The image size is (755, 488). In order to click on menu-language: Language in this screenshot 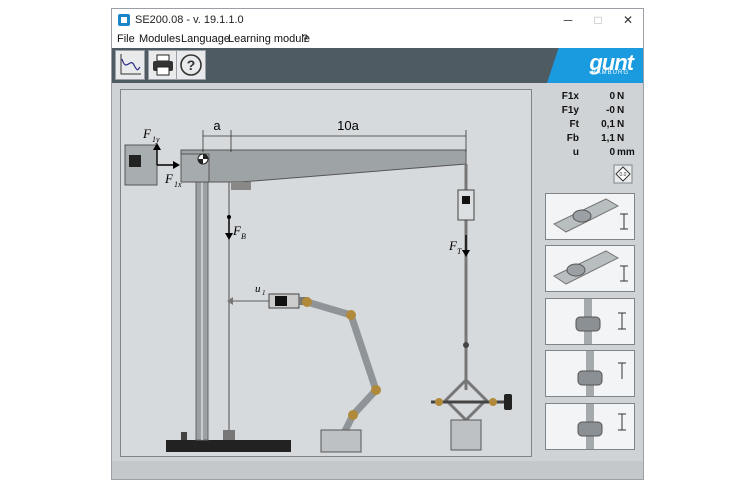, I will do `click(205, 39)`.